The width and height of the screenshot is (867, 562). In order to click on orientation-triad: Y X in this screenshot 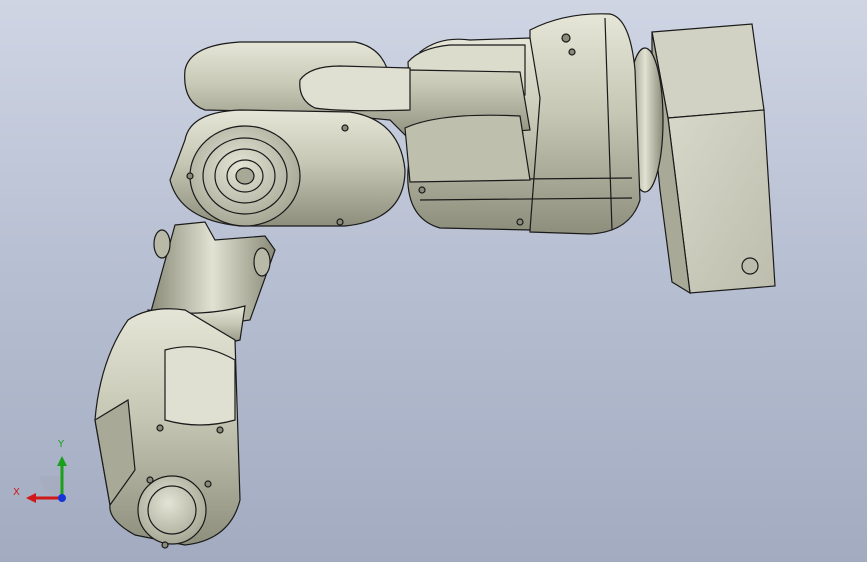, I will do `click(45, 473)`.